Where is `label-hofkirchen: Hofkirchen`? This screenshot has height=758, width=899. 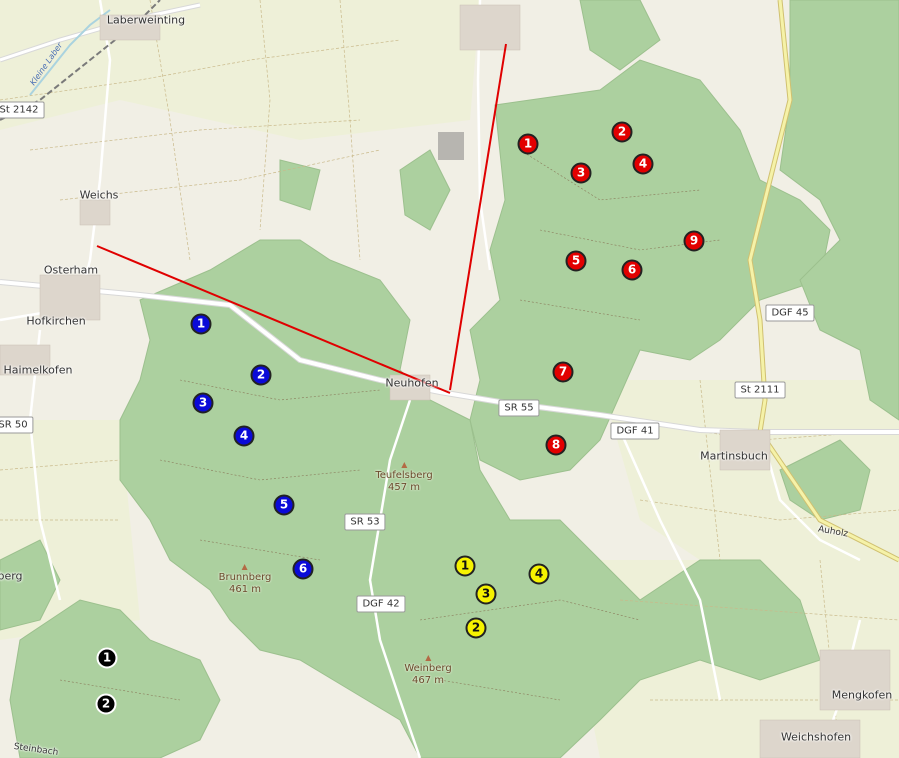
label-hofkirchen: Hofkirchen is located at coordinates (56, 321).